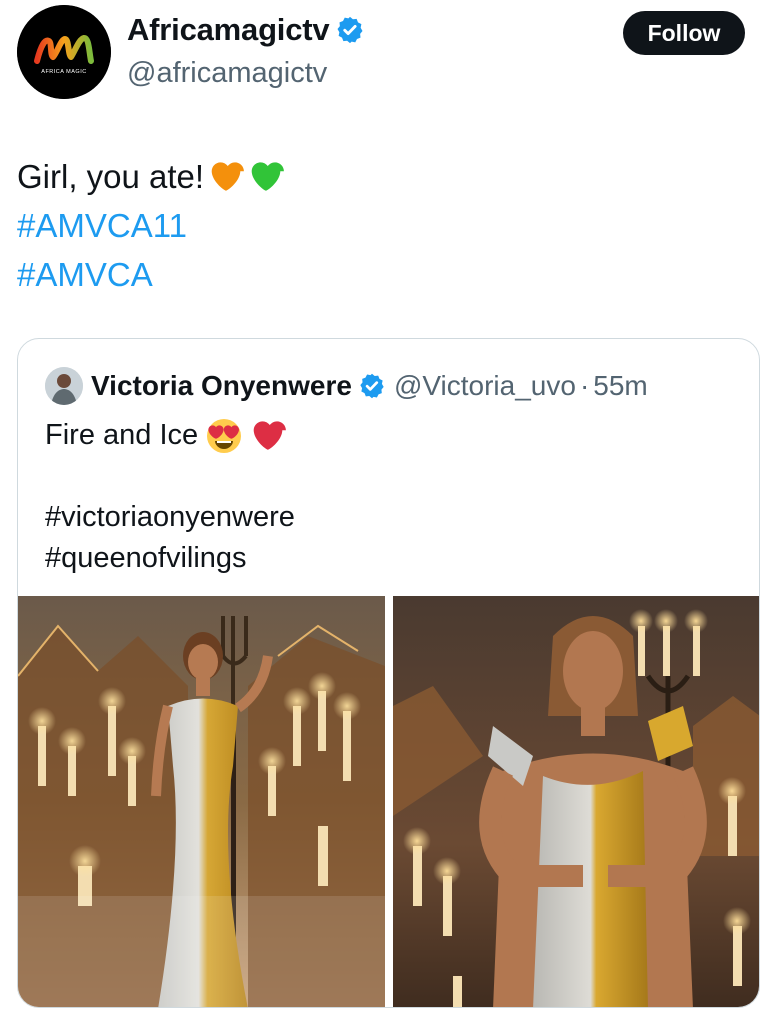 The width and height of the screenshot is (777, 1024). What do you see at coordinates (224, 436) in the screenshot?
I see `heart-eyes-face-icon` at bounding box center [224, 436].